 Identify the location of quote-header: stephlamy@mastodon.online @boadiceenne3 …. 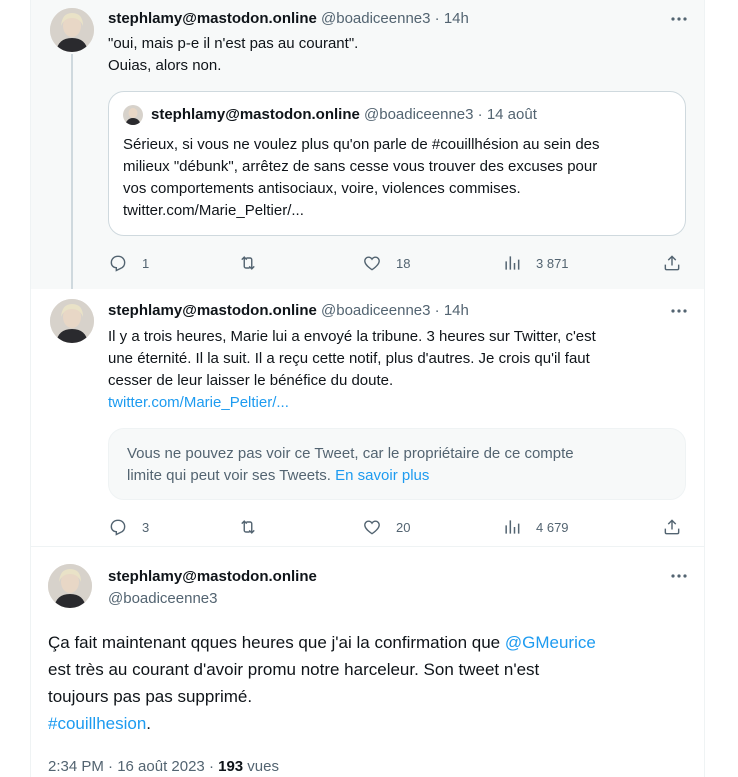
(344, 115).